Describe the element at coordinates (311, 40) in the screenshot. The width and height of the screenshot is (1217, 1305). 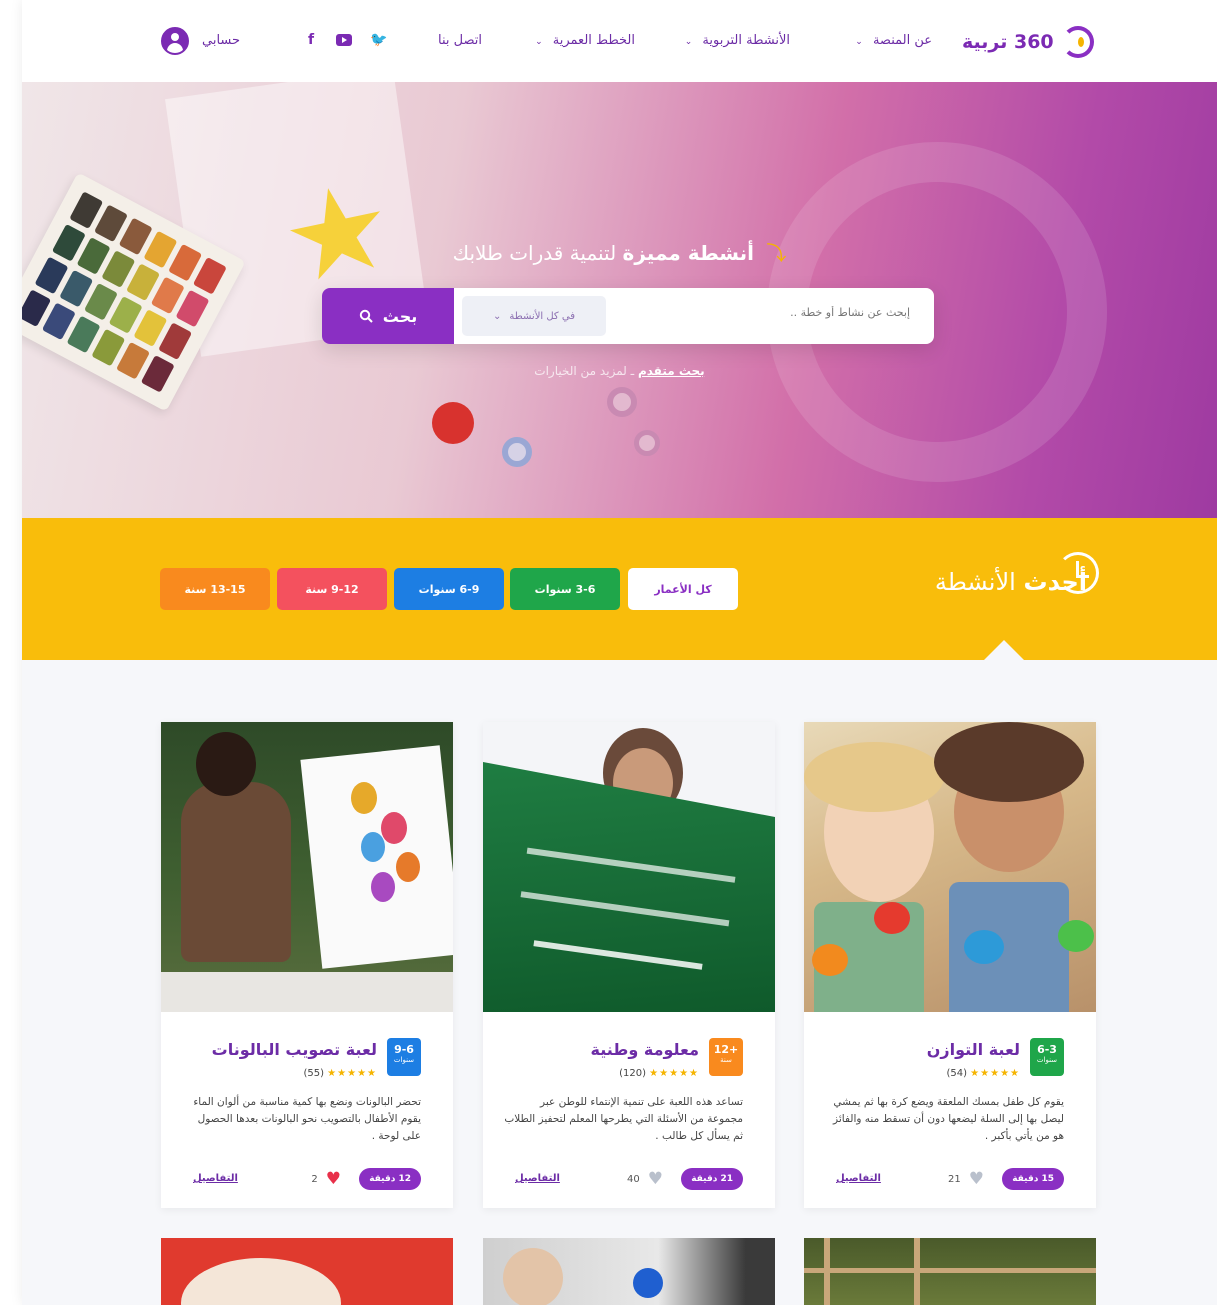
I see `facebook-icon: f` at that location.